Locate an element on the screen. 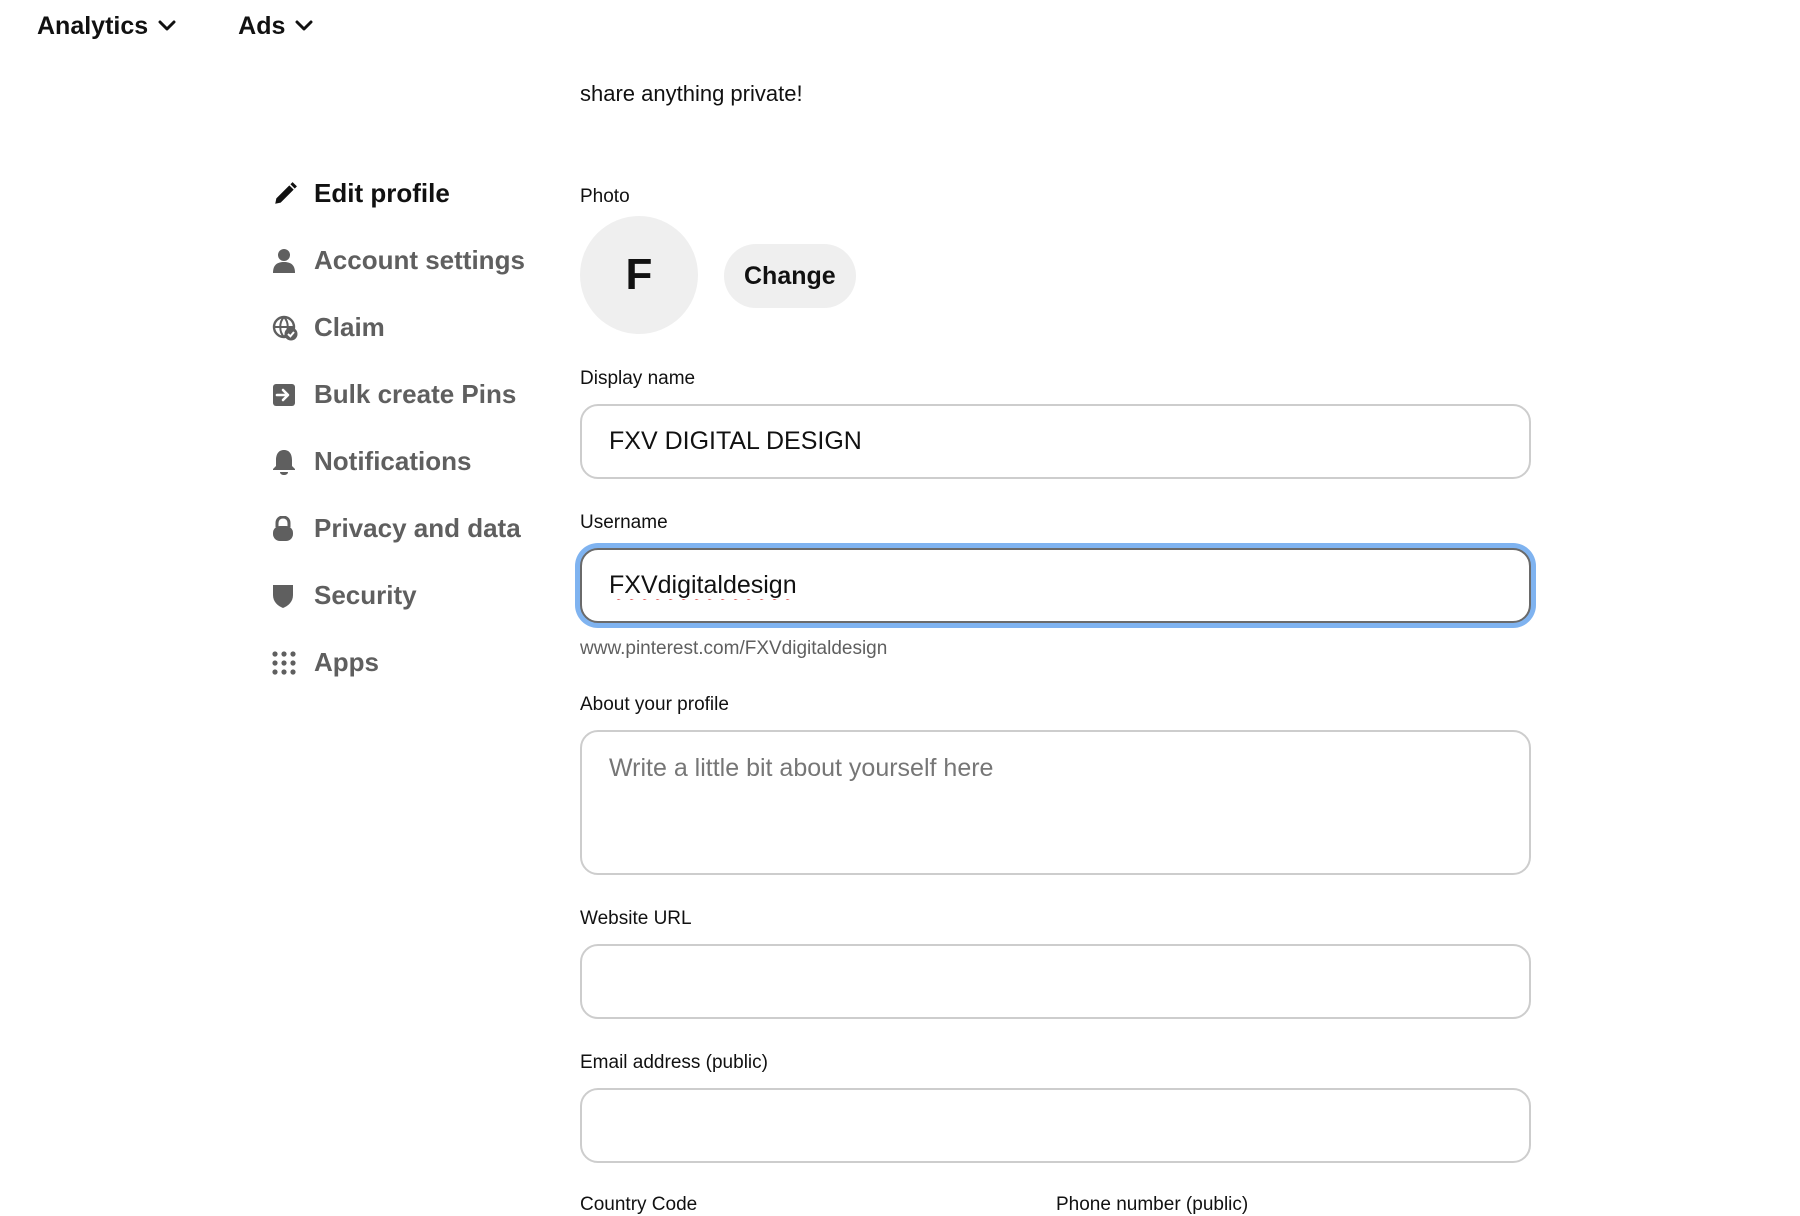 This screenshot has height=1216, width=1800. sidebar-item-bulk-create-pins: Bulk create Pins is located at coordinates (402, 394).